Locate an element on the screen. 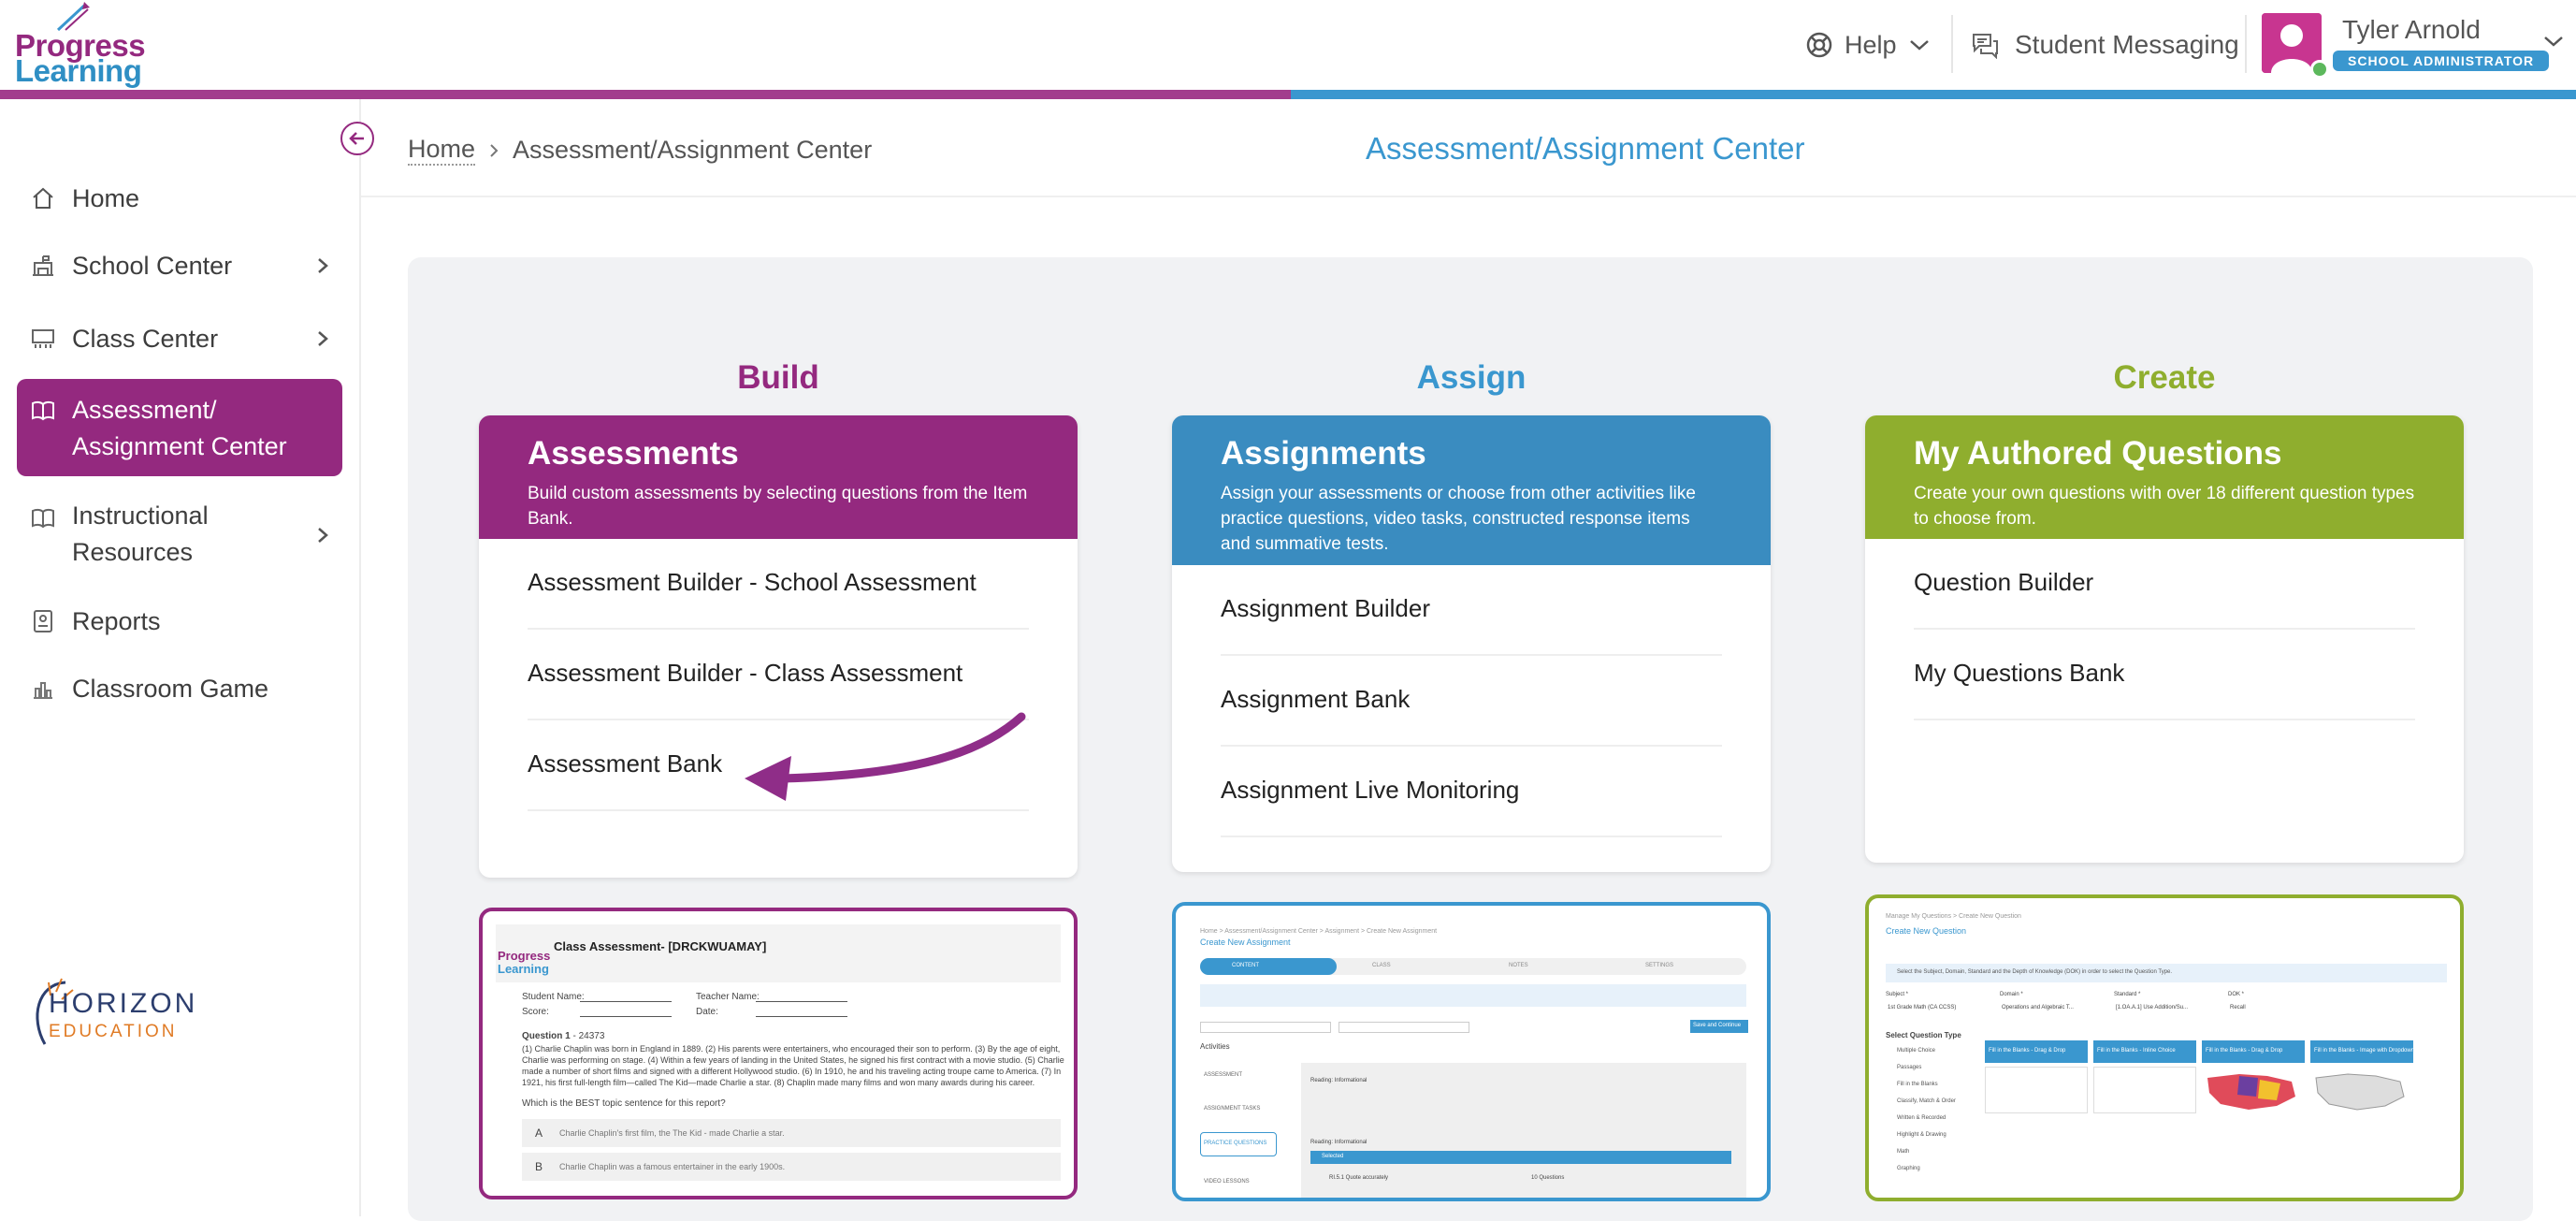 This screenshot has width=2576, height=1221. map-outline-icon is located at coordinates (2360, 1092).